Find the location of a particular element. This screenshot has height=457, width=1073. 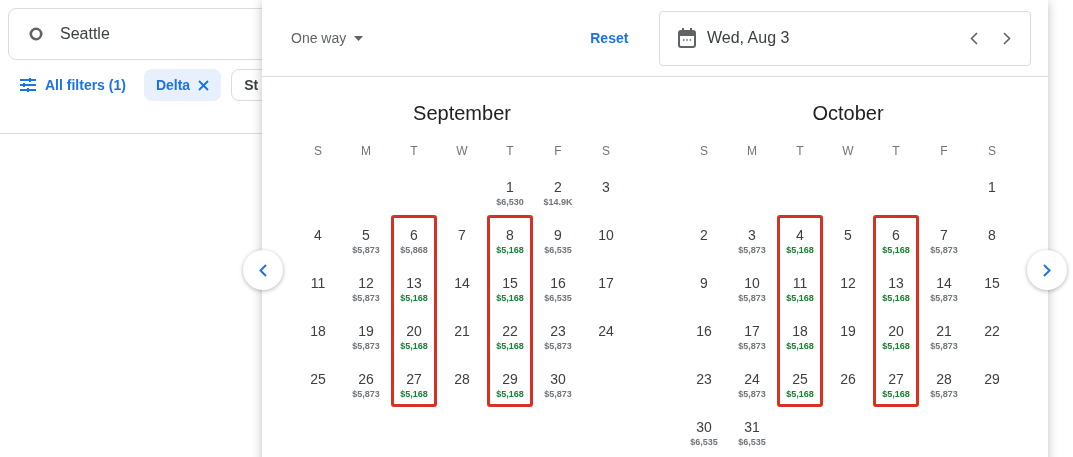

day-cell: 18 $5,168 is located at coordinates (800, 331).